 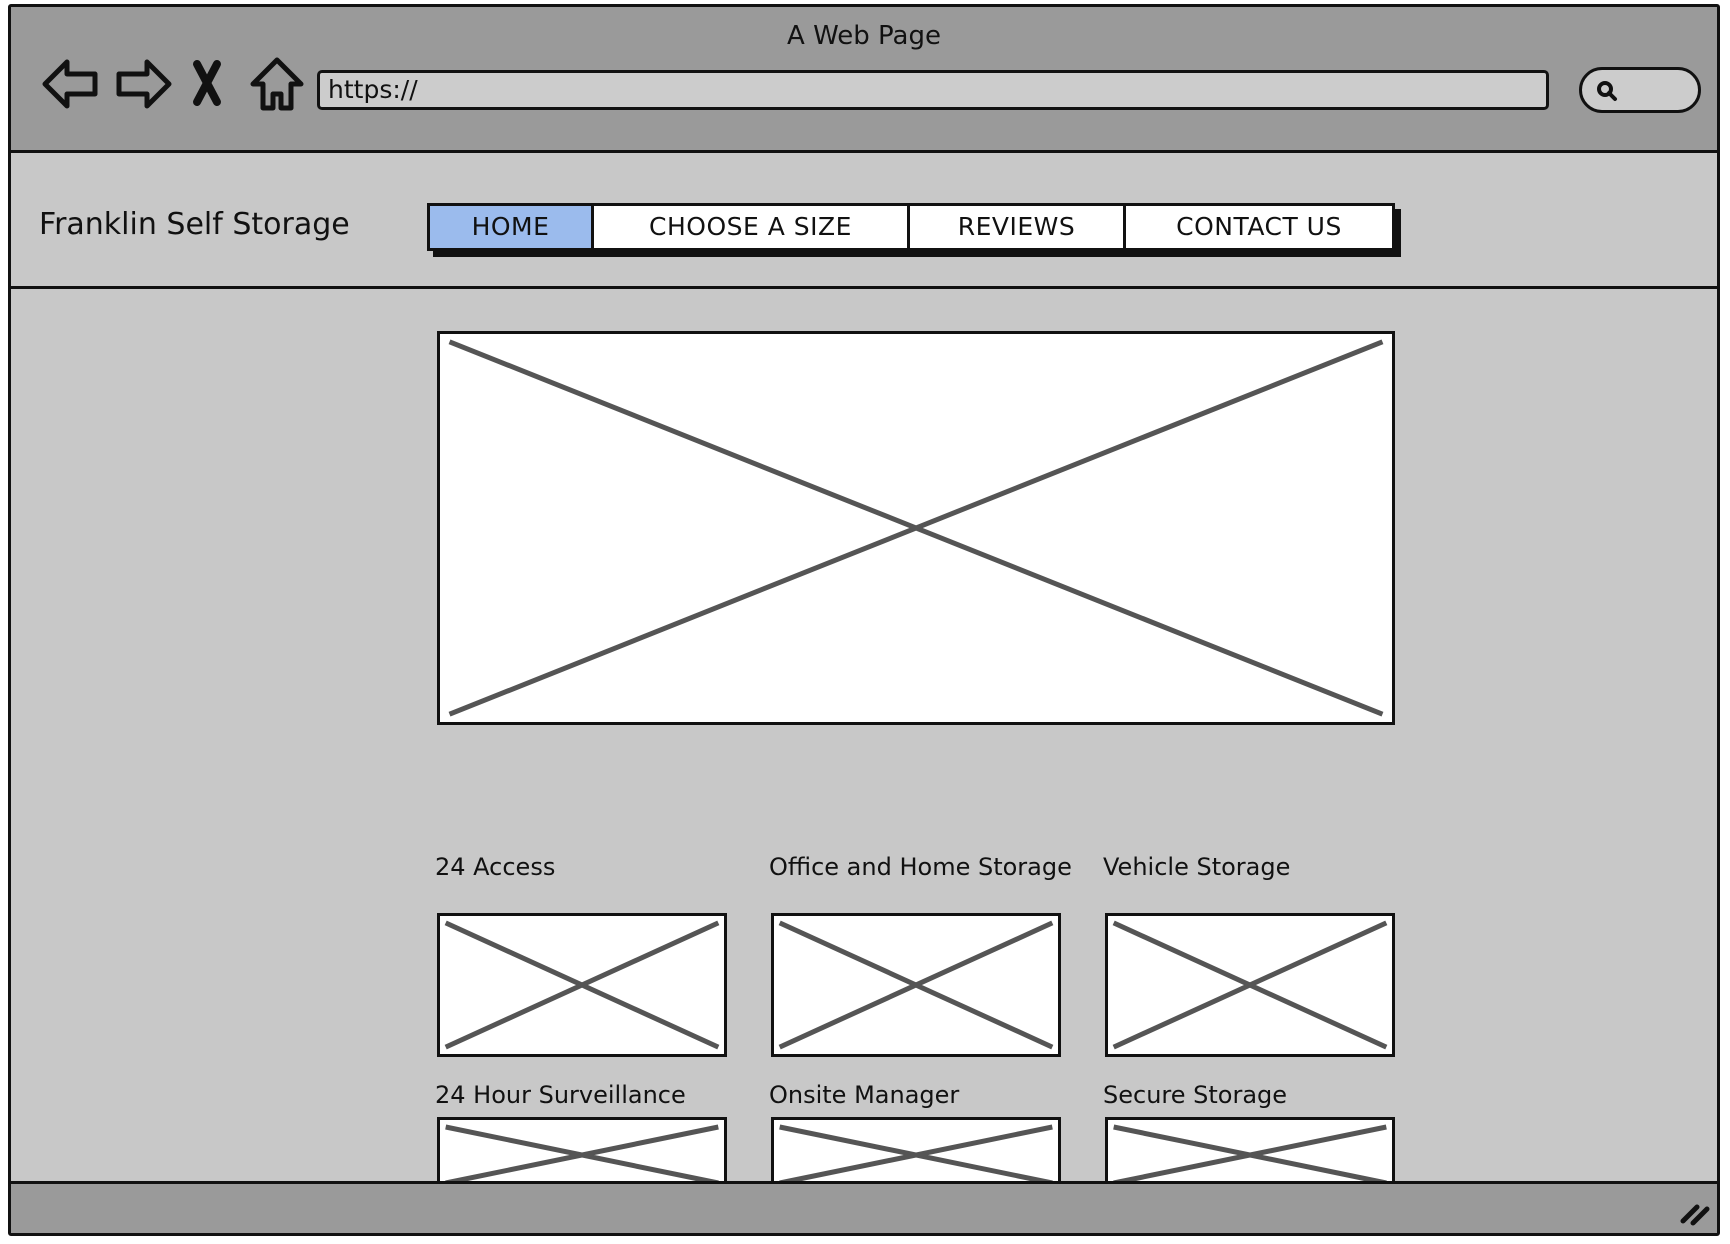 What do you see at coordinates (1259, 227) in the screenshot?
I see `tab-contact-us: CONTACT US` at bounding box center [1259, 227].